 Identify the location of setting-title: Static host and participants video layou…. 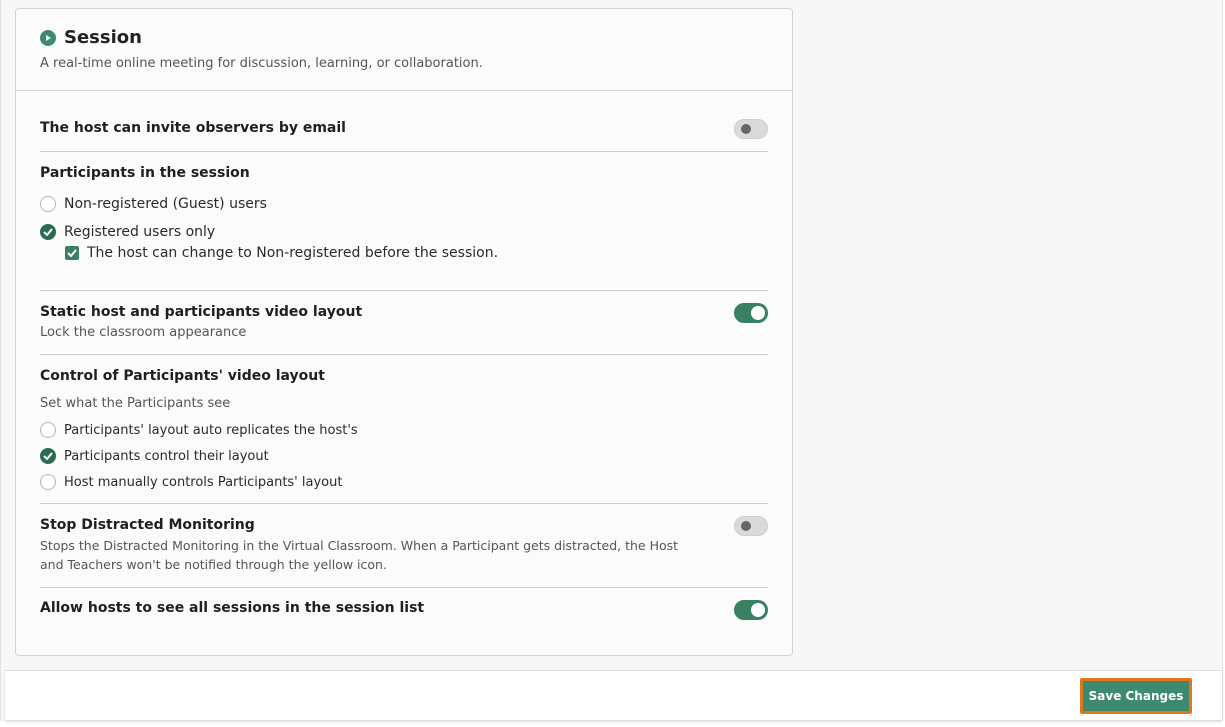
(201, 312).